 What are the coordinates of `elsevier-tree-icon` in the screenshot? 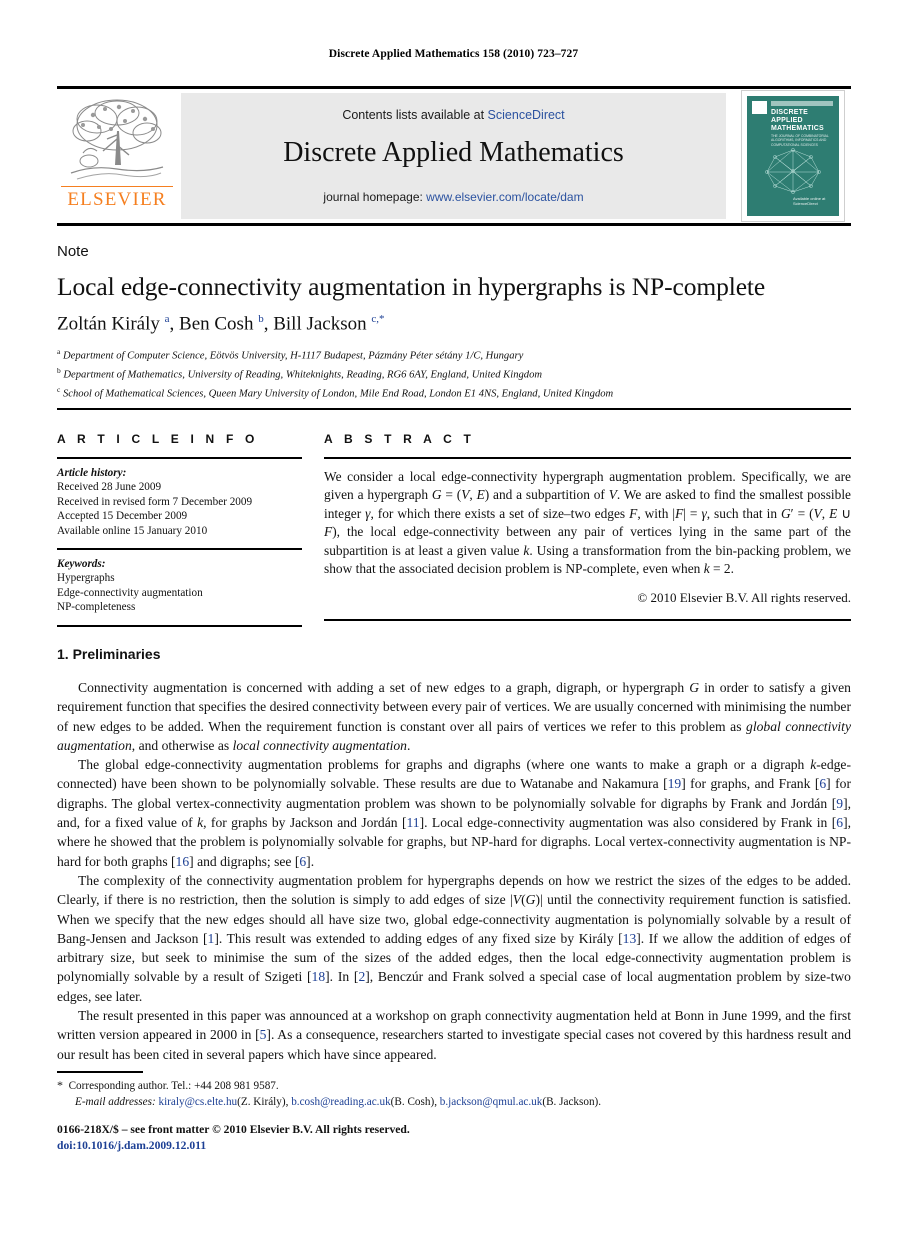 It's located at (117, 139).